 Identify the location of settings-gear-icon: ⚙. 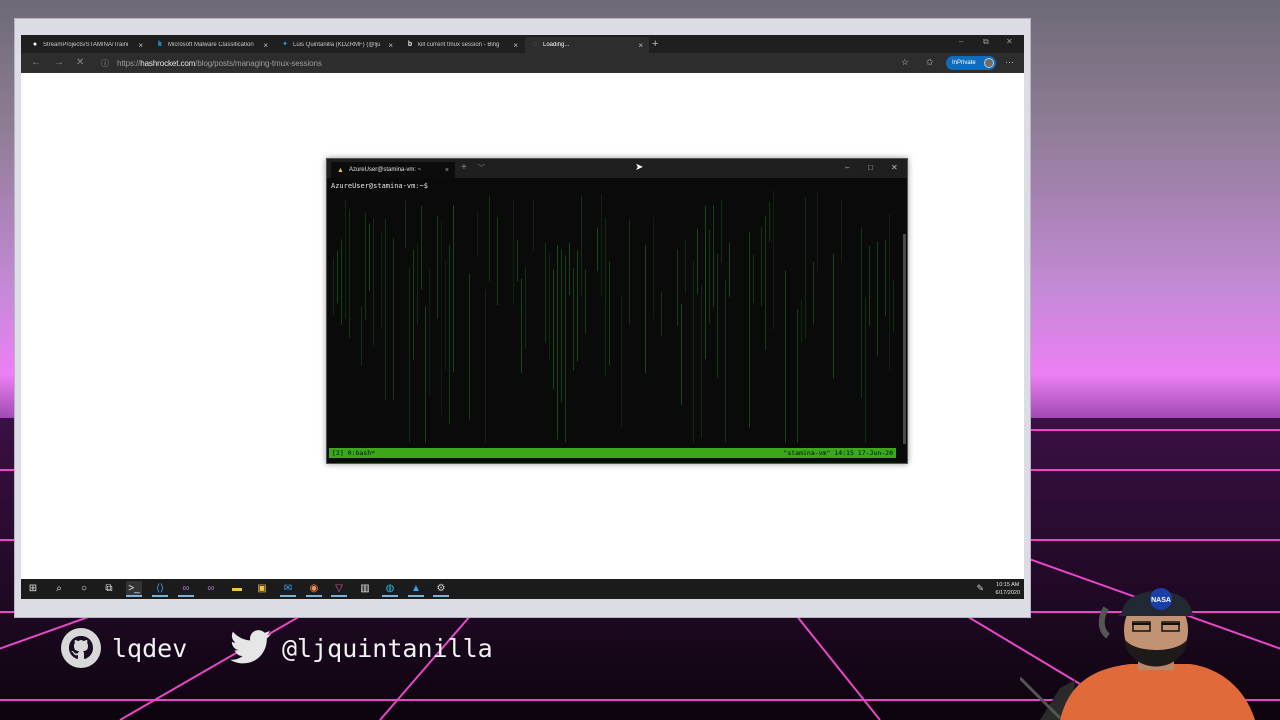
(441, 589).